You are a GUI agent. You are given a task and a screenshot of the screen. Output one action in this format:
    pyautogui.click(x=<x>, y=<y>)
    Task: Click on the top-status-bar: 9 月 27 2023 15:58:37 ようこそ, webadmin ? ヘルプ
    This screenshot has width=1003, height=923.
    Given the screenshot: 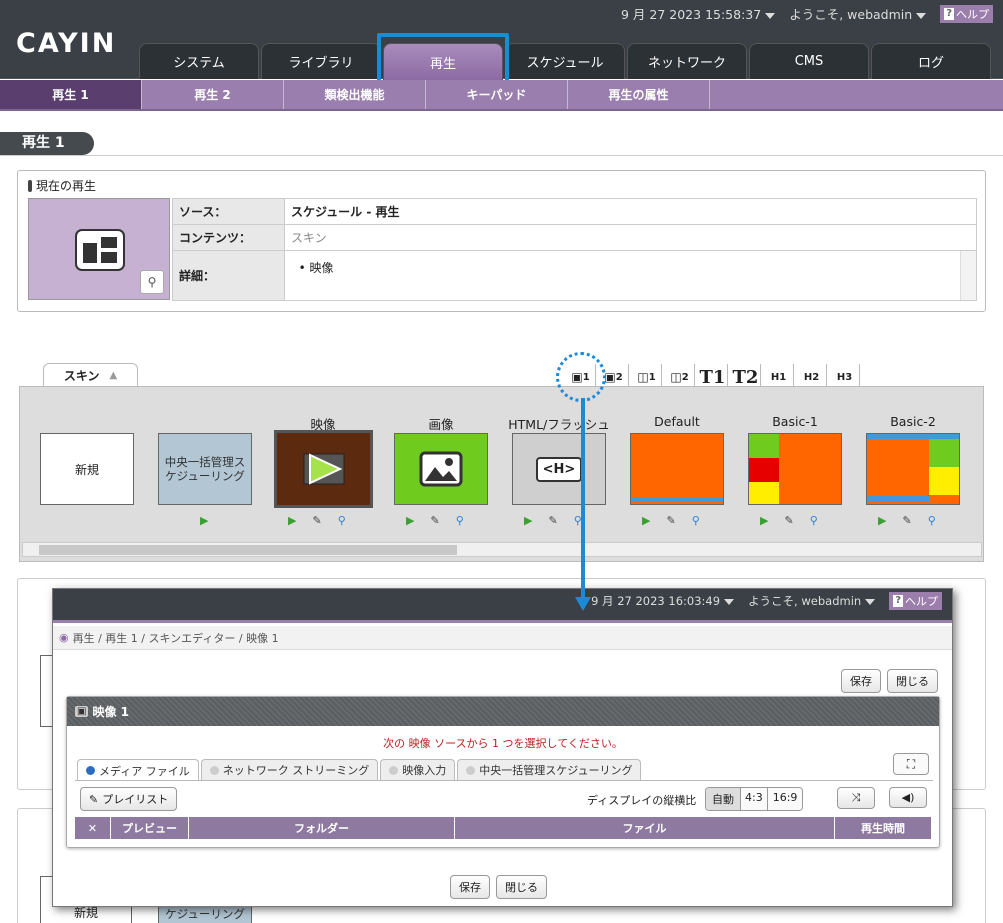 What is the action you would take?
    pyautogui.click(x=807, y=13)
    